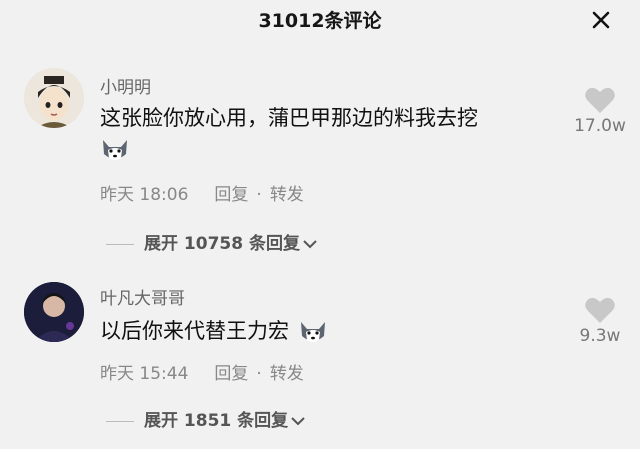 This screenshot has width=640, height=449. I want to click on avatar-photo-icon, so click(54, 312).